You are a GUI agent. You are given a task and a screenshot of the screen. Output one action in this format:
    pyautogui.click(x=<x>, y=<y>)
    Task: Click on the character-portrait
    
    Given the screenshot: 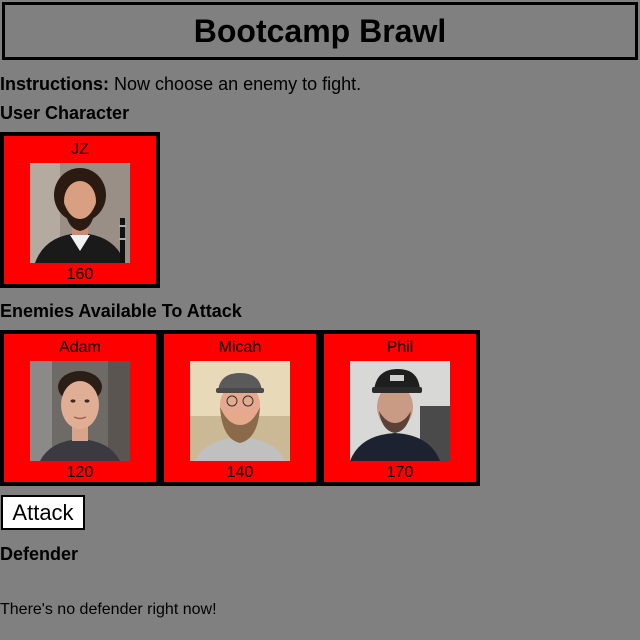 What is the action you would take?
    pyautogui.click(x=80, y=213)
    